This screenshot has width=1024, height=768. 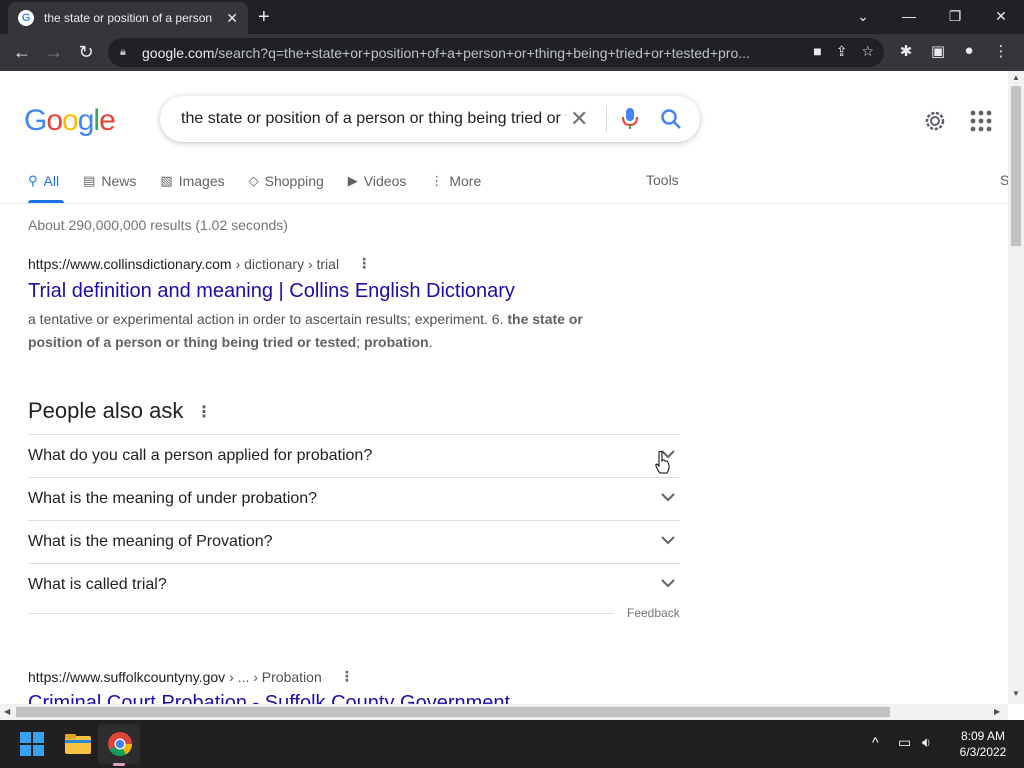 What do you see at coordinates (653, 613) in the screenshot?
I see `feedback-link: Feedback` at bounding box center [653, 613].